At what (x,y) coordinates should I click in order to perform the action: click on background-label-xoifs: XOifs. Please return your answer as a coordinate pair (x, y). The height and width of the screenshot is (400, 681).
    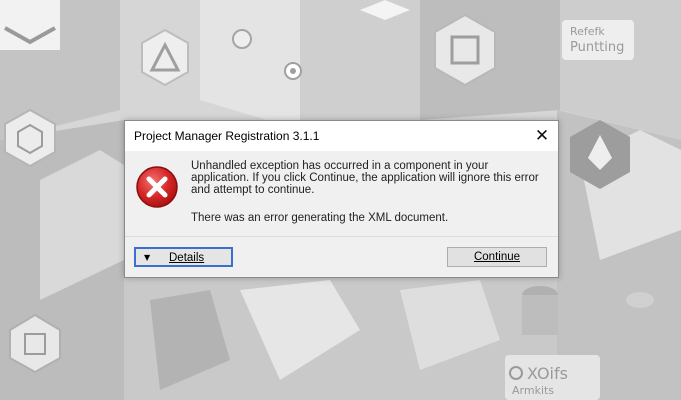
    Looking at the image, I should click on (547, 373).